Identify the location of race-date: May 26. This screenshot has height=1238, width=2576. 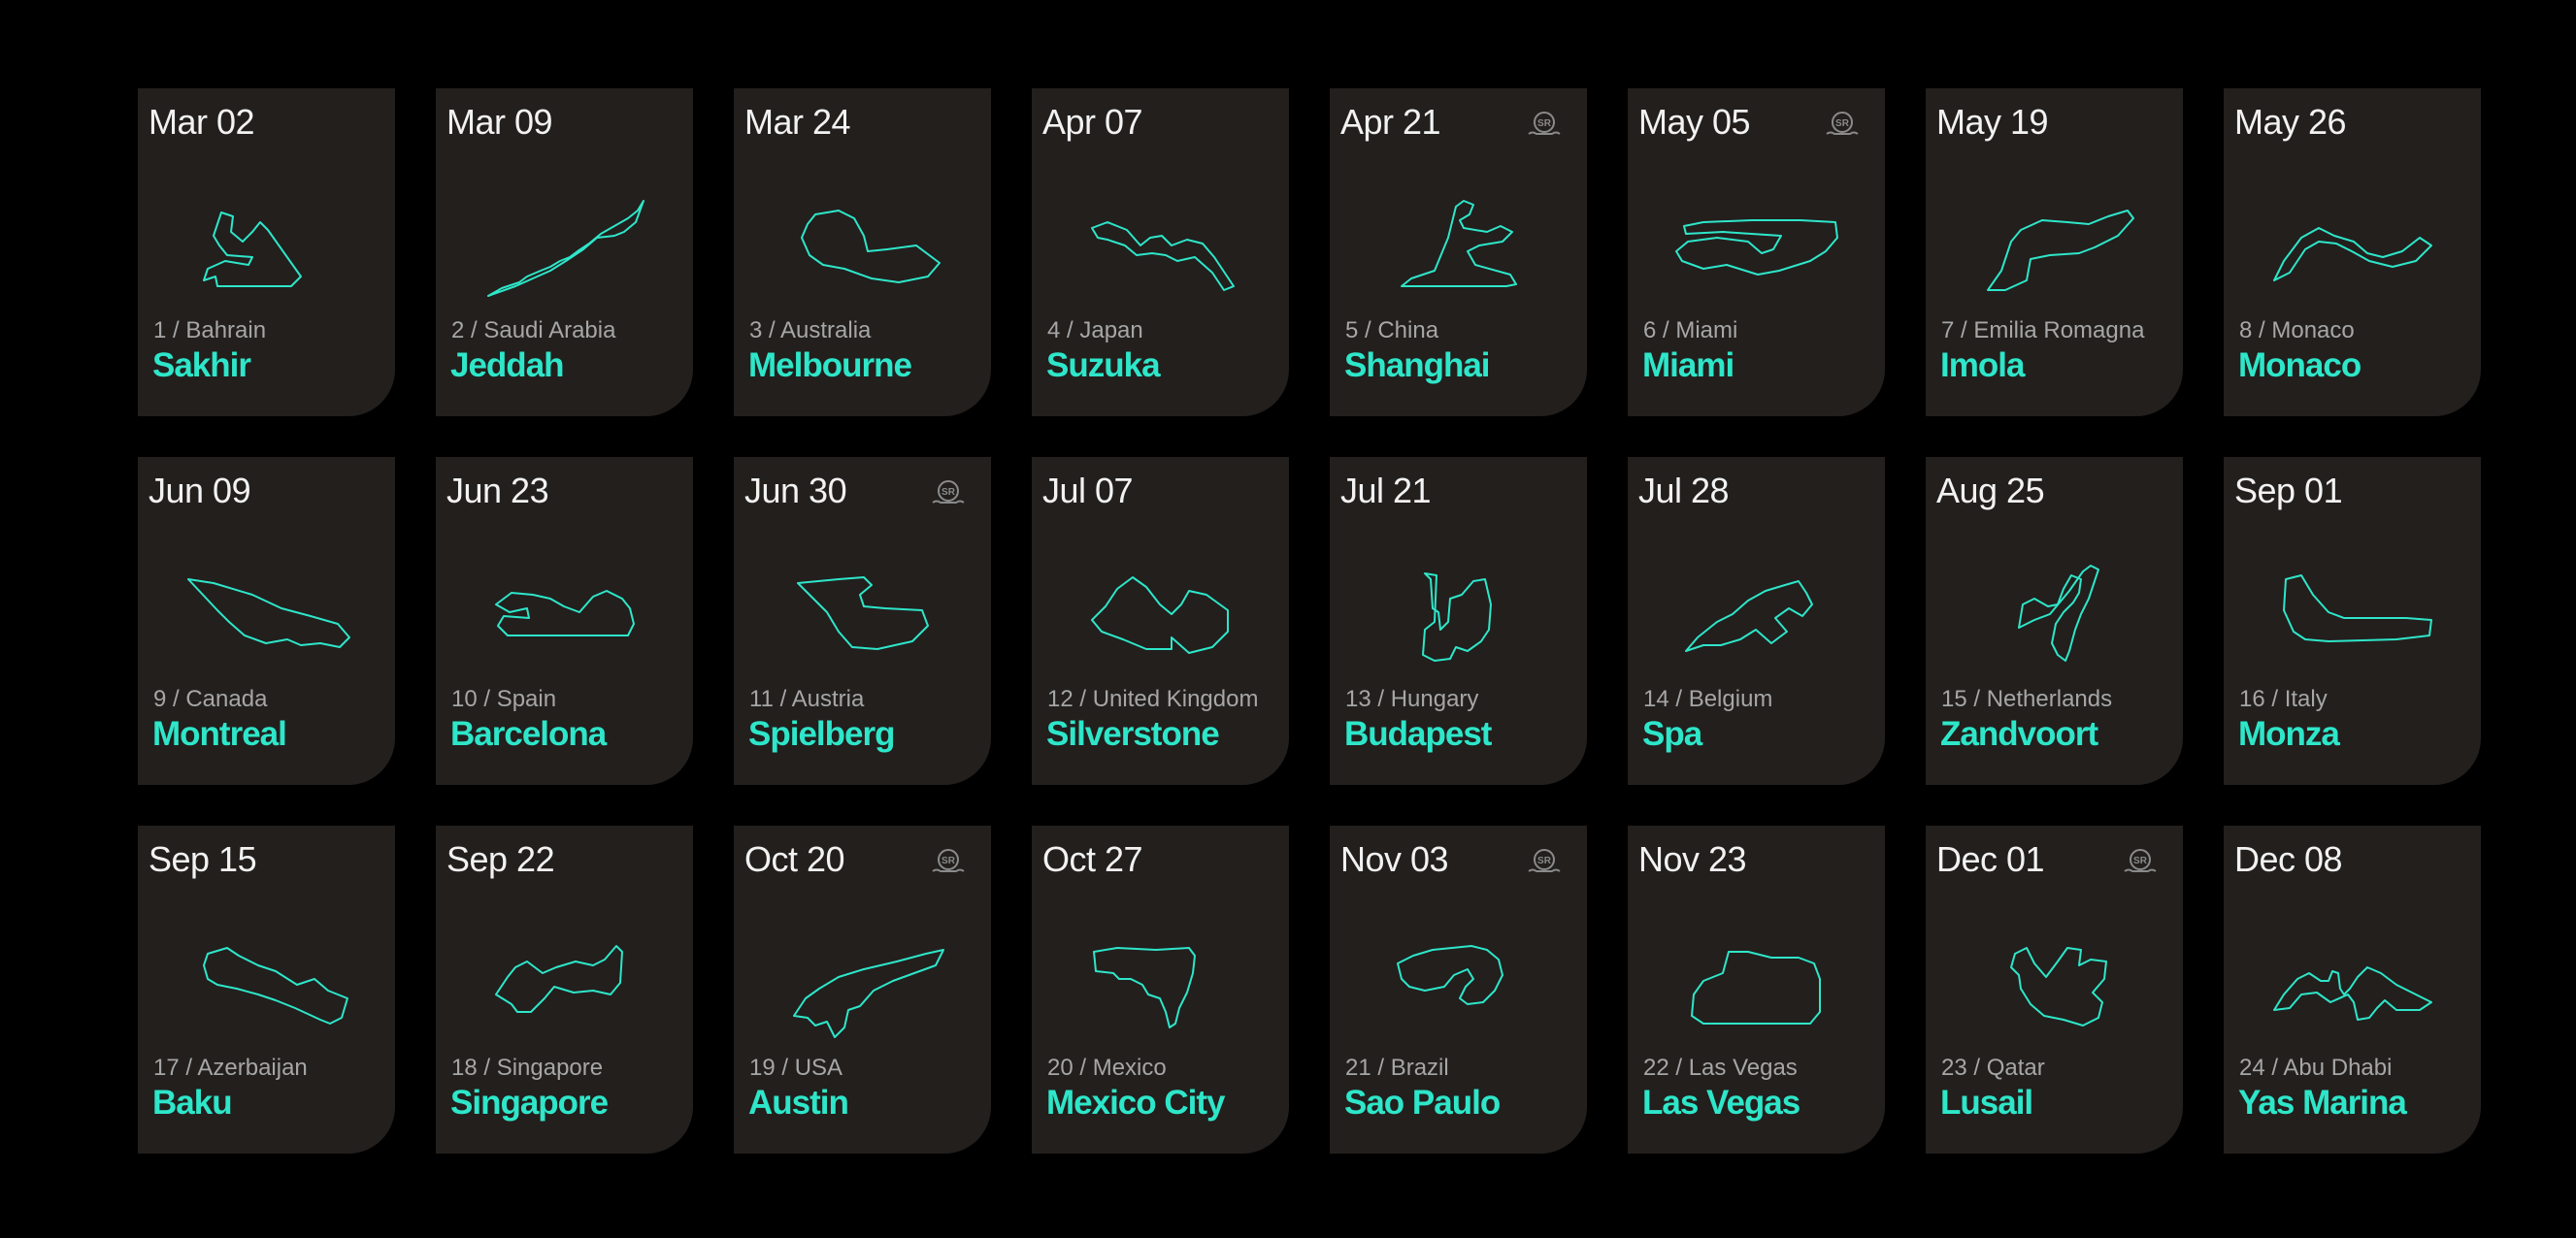
(2290, 122).